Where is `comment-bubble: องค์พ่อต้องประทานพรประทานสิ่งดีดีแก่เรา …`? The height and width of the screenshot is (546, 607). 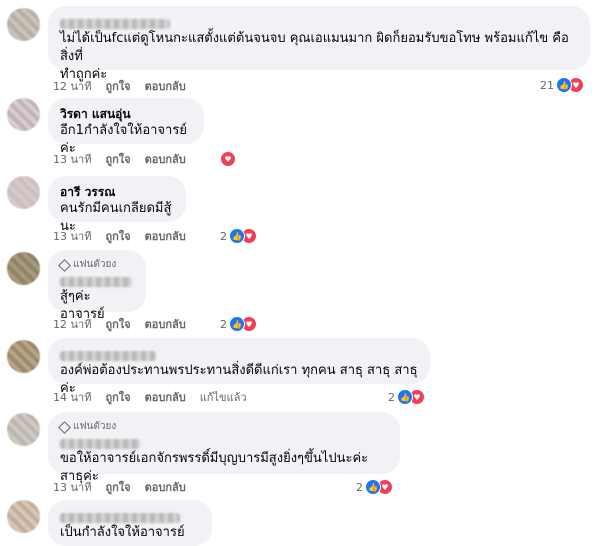 comment-bubble: องค์พ่อต้องประทานพรประทานสิ่งดีดีแก่เรา … is located at coordinates (239, 367).